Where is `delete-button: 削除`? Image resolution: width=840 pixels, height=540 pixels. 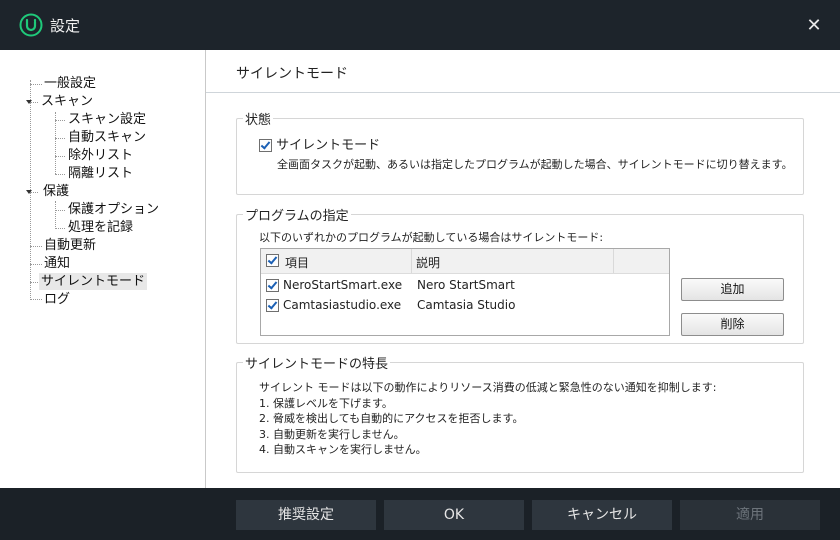
delete-button: 削除 is located at coordinates (732, 324).